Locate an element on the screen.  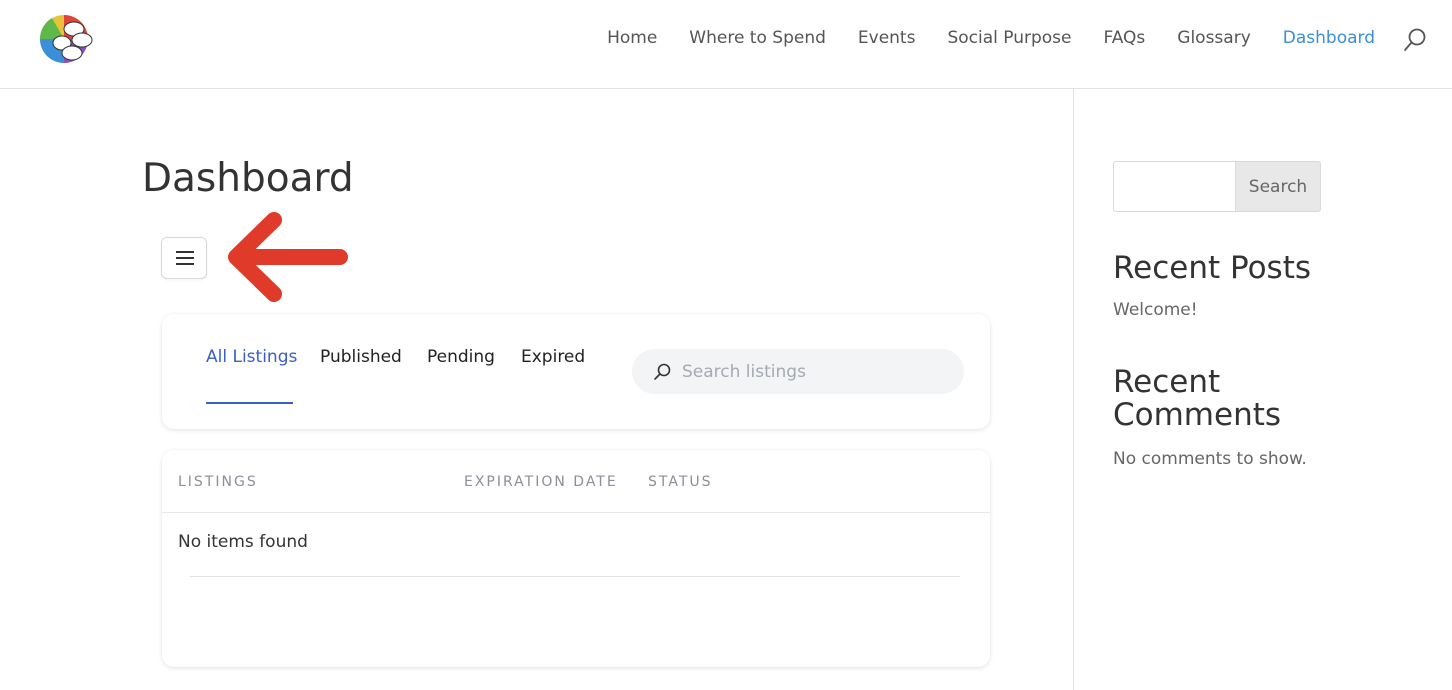
search-listings-box is located at coordinates (798, 371).